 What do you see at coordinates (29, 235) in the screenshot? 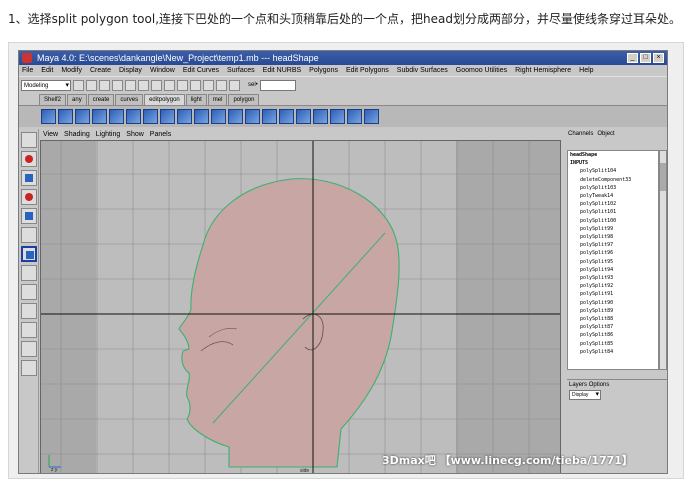
I see `manipulator-tool-icon` at bounding box center [29, 235].